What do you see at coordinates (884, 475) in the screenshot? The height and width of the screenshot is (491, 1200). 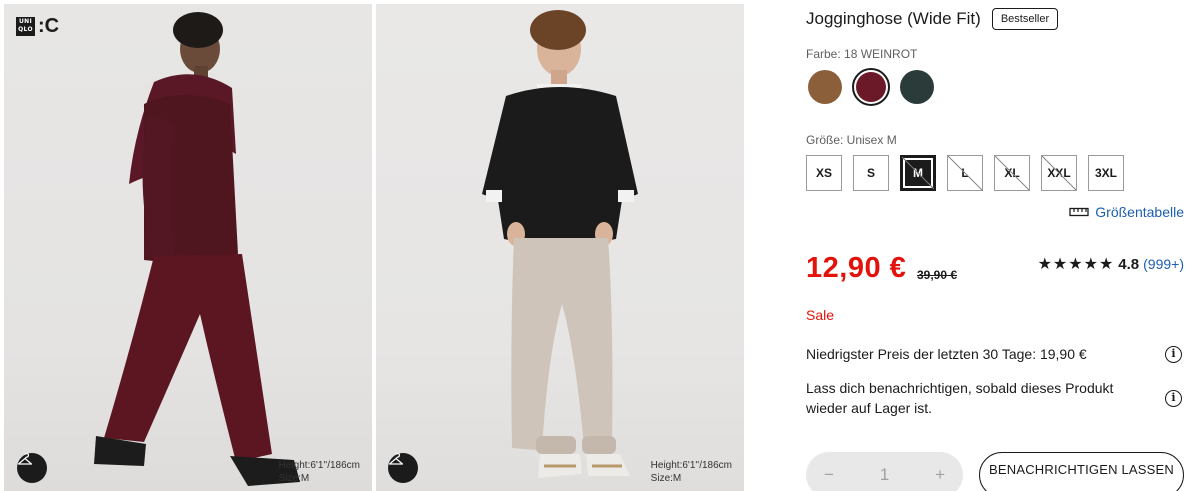 I see `quantity-value: 1` at bounding box center [884, 475].